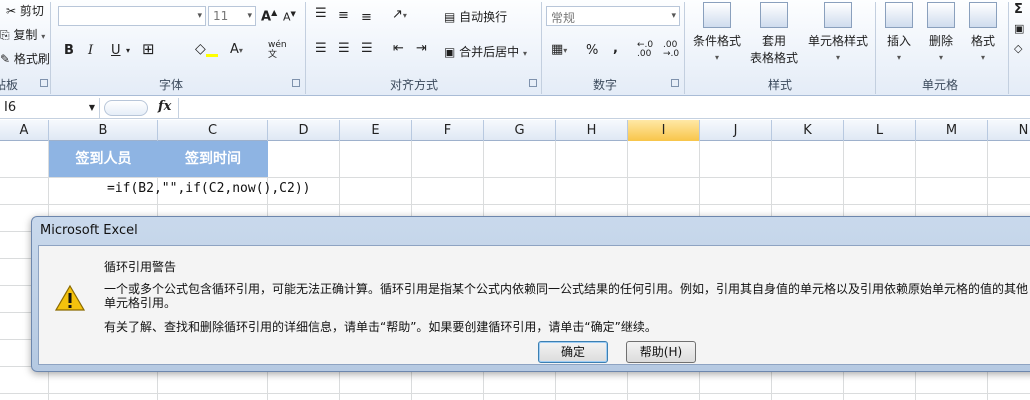  Describe the element at coordinates (559, 49) in the screenshot. I see `accounting-format-button: ▦▾` at that location.